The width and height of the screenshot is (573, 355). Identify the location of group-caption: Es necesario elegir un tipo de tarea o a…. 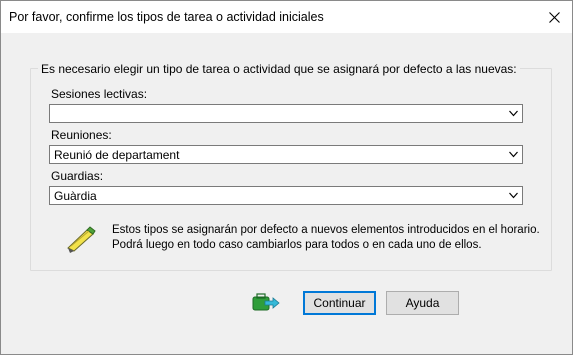
(279, 69).